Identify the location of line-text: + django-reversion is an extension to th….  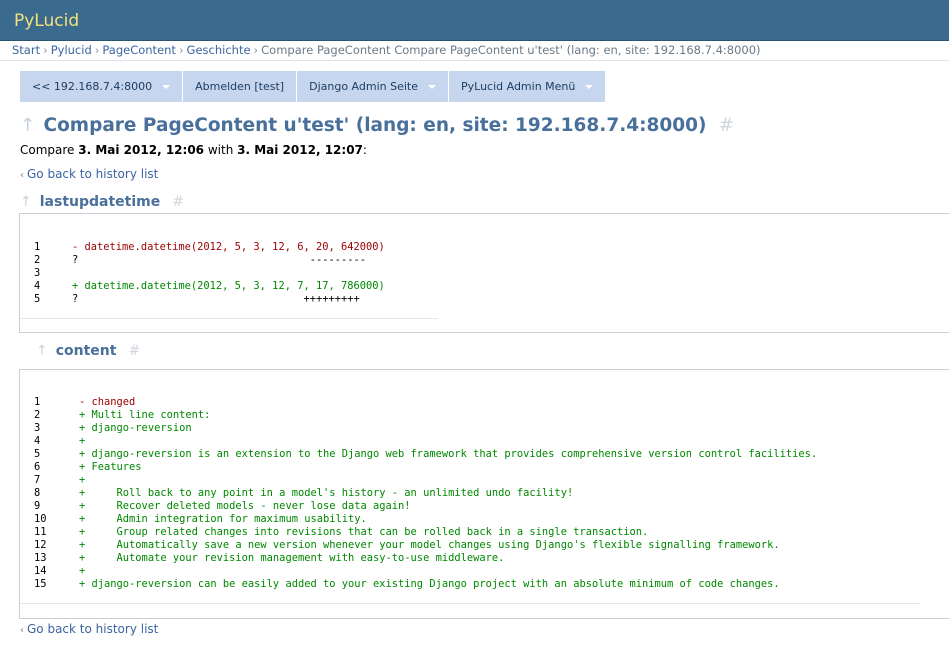
(448, 454).